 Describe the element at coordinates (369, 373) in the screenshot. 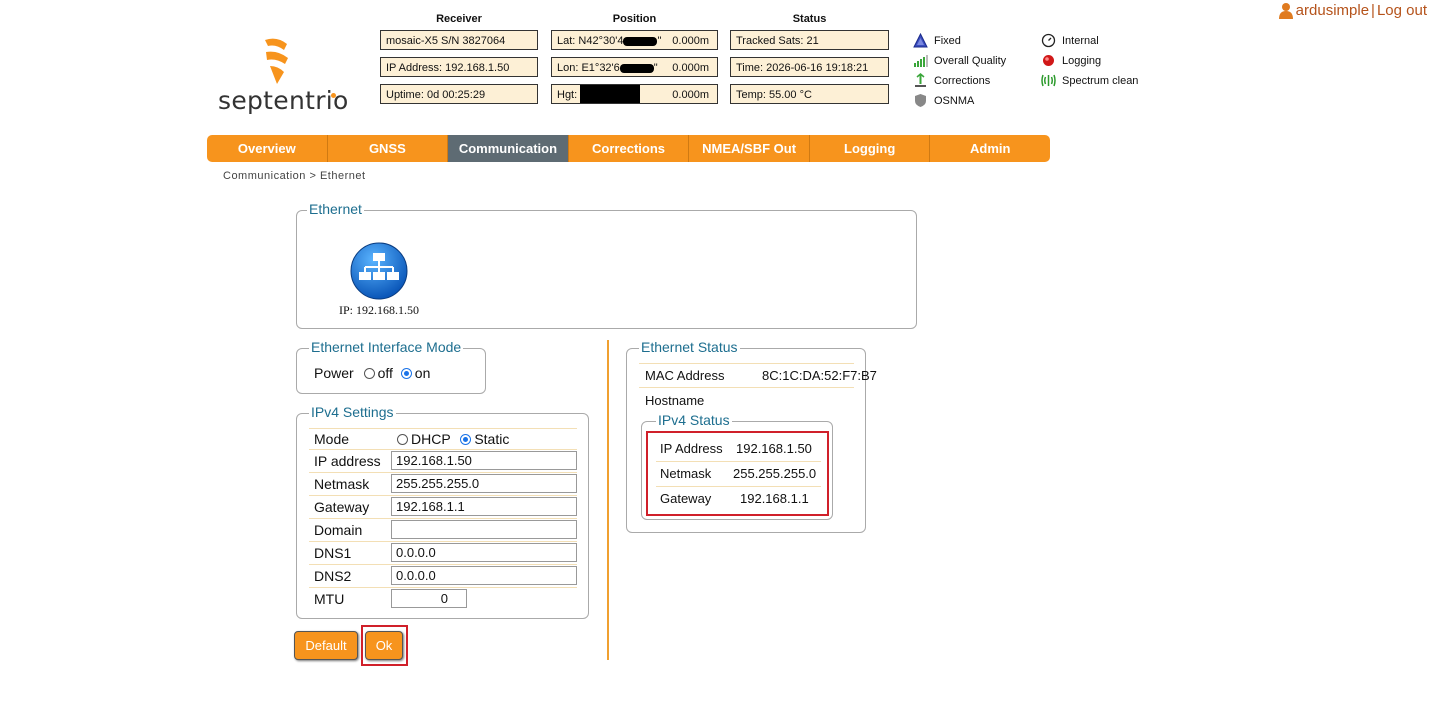

I see `power-off-radio` at that location.